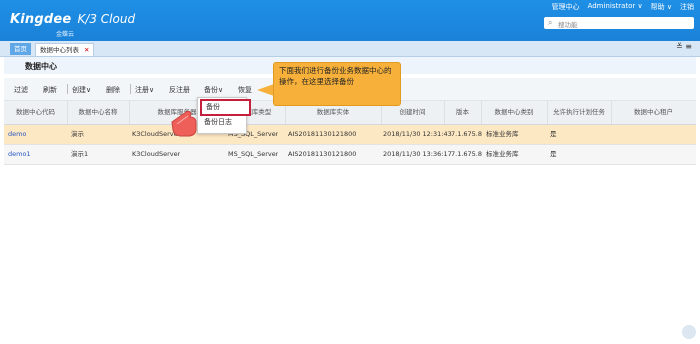 This screenshot has height=344, width=700. I want to click on cell-name: 演示1, so click(80, 154).